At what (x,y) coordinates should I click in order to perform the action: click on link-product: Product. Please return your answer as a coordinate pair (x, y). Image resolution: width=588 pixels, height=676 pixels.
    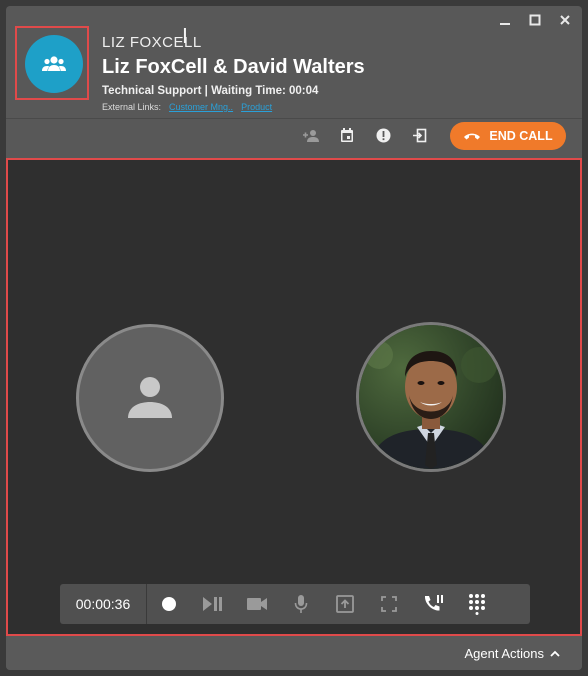
    Looking at the image, I should click on (256, 107).